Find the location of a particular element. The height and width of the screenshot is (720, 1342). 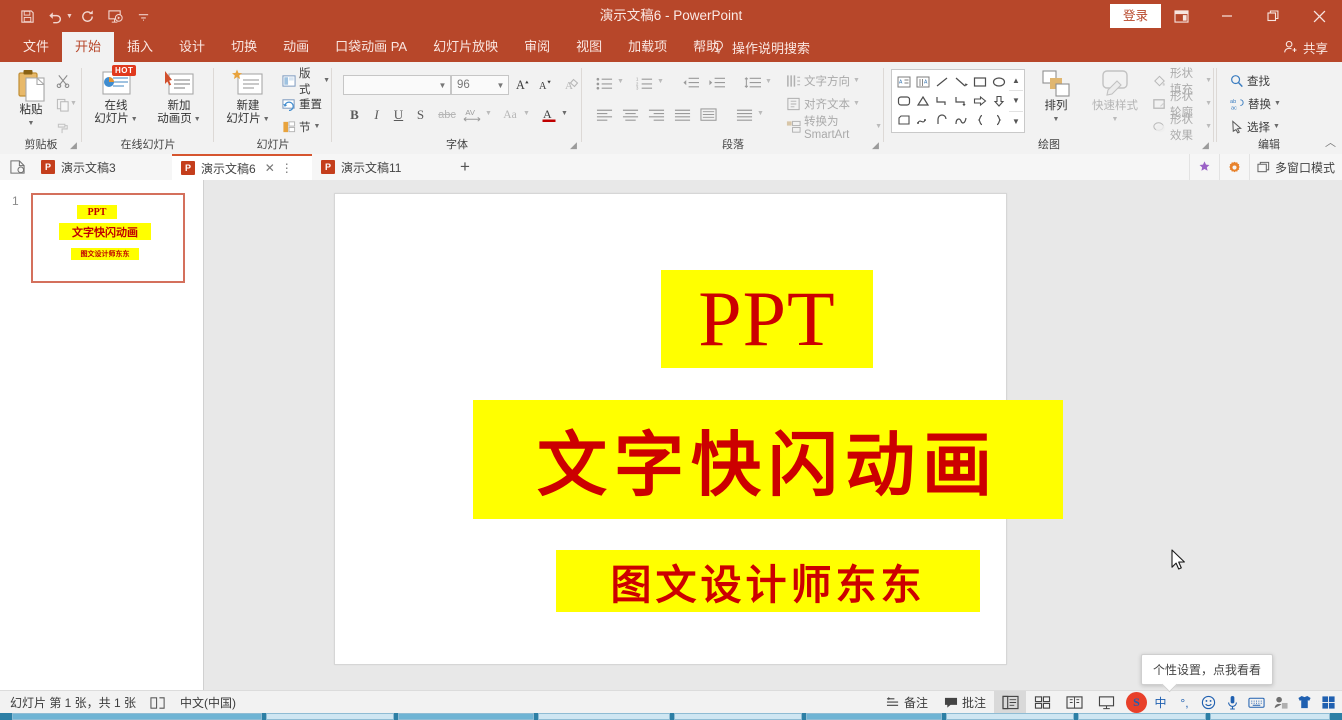

shape-arc-icon is located at coordinates (941, 119).